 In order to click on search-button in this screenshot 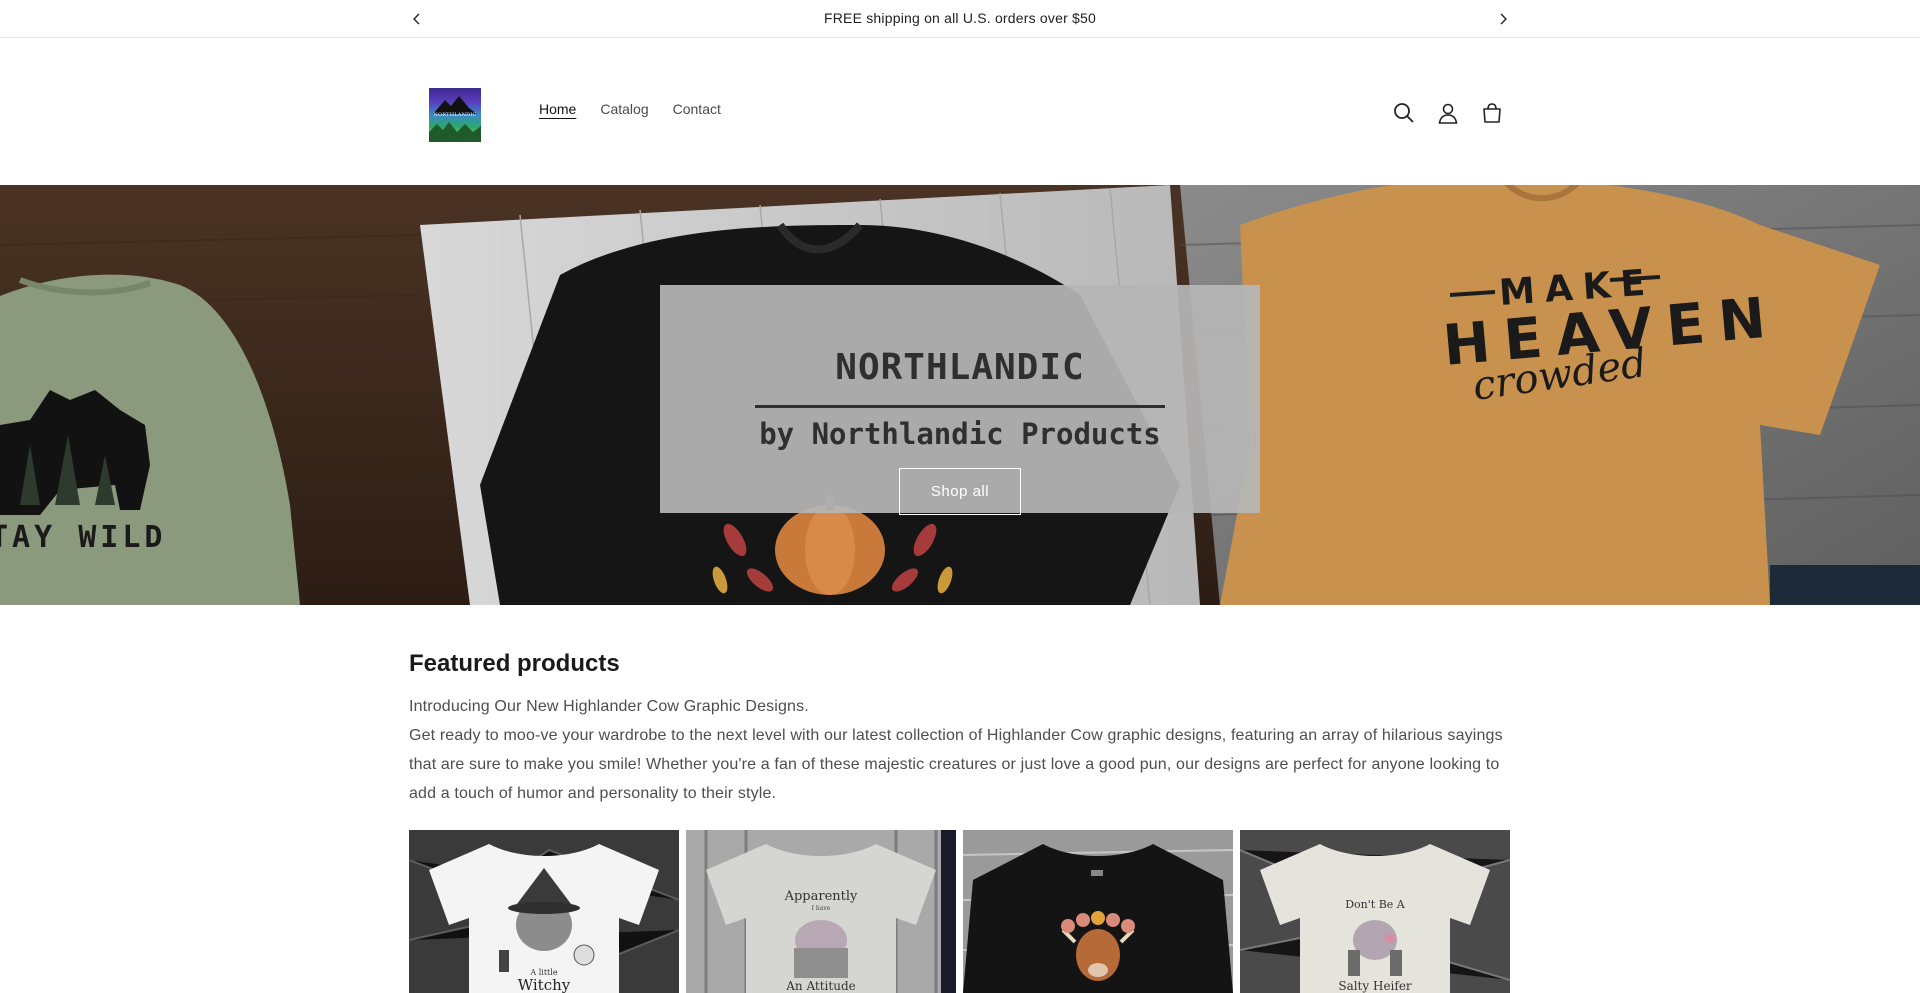, I will do `click(1404, 113)`.